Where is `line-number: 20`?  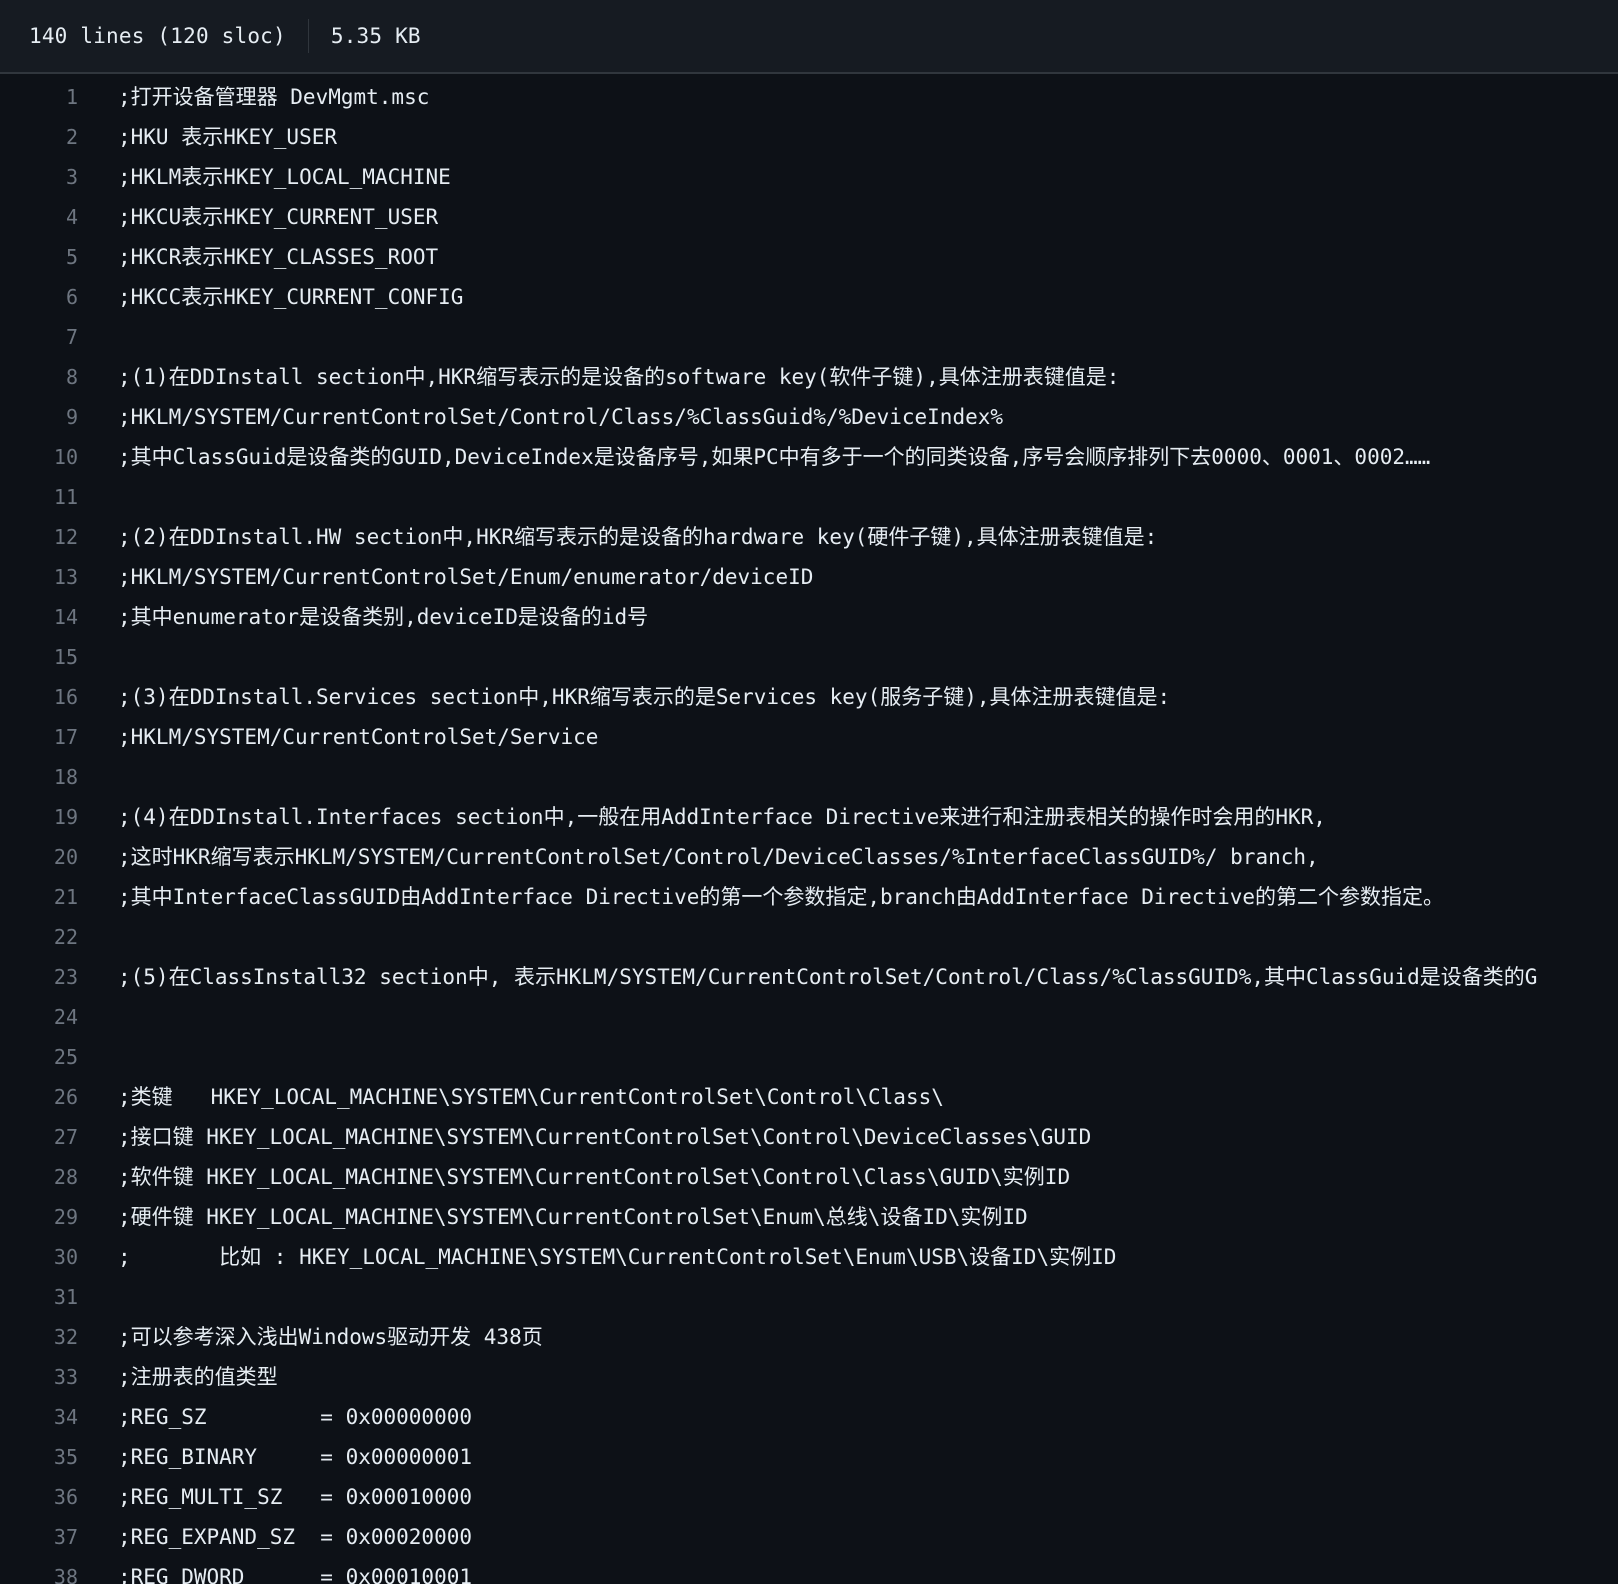
line-number: 20 is located at coordinates (39, 857).